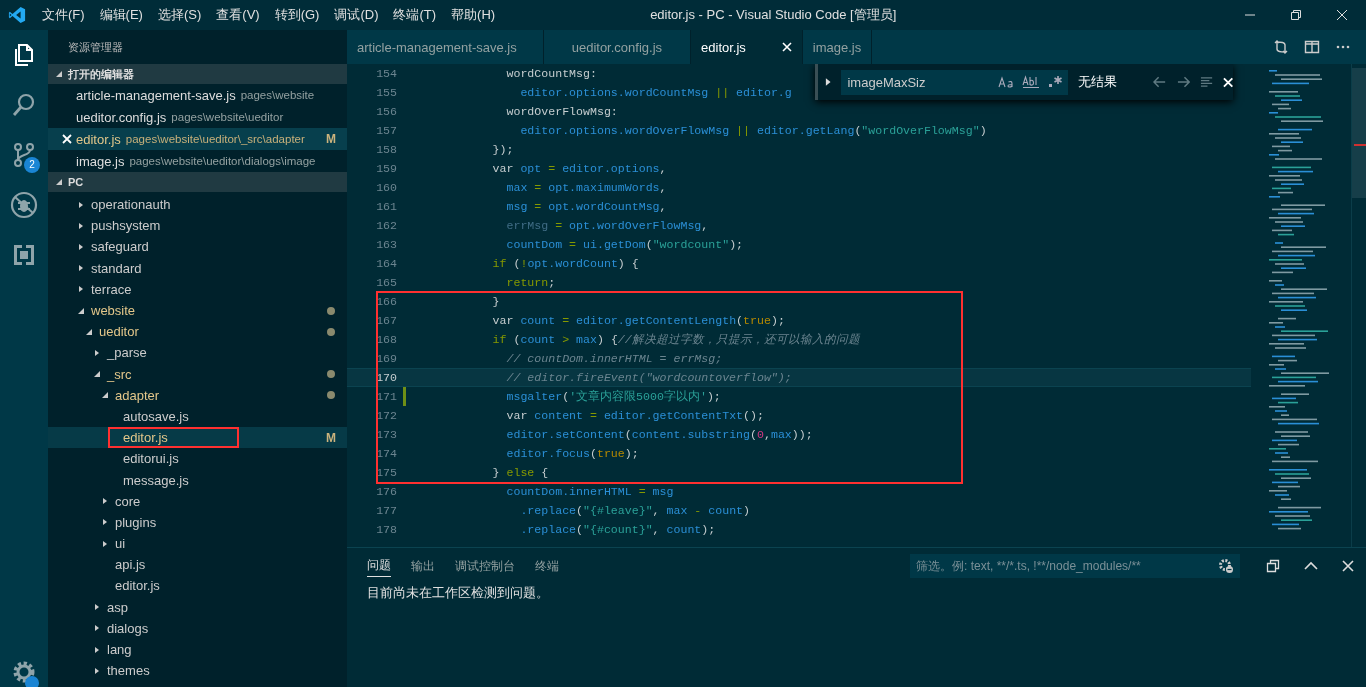  Describe the element at coordinates (197, 374) in the screenshot. I see `tree-item: _src` at that location.